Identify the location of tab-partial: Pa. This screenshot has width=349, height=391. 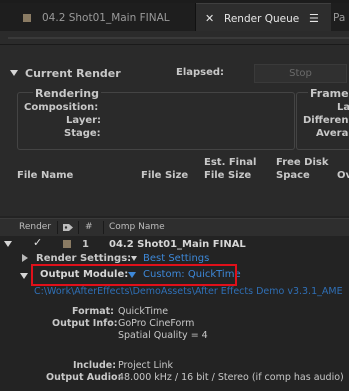
(340, 17).